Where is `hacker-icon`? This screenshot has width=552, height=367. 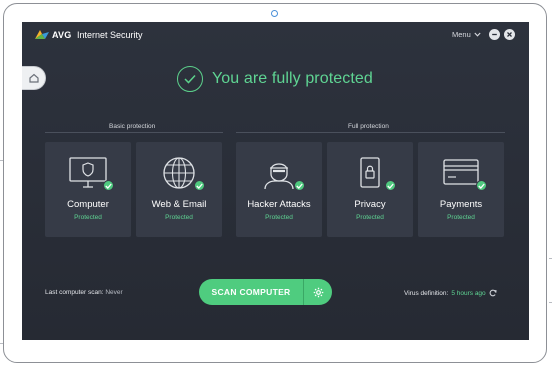 hacker-icon is located at coordinates (279, 176).